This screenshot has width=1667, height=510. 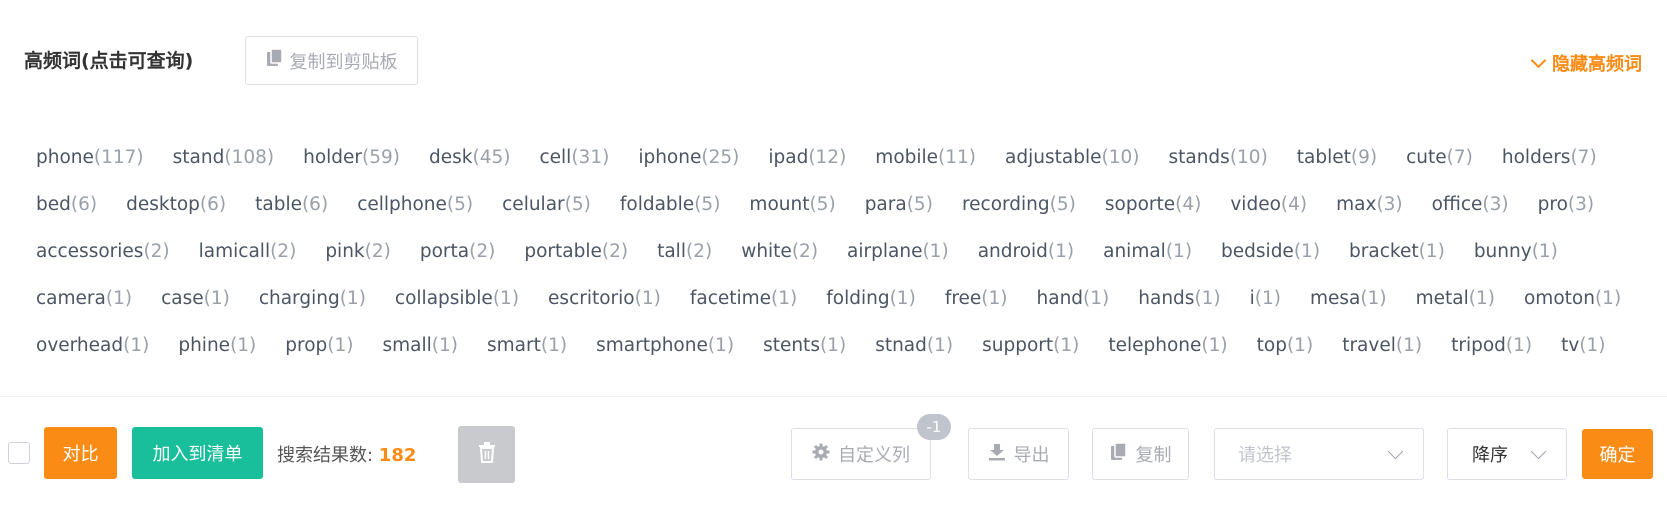 I want to click on keyword-link: charging(1), so click(x=312, y=298).